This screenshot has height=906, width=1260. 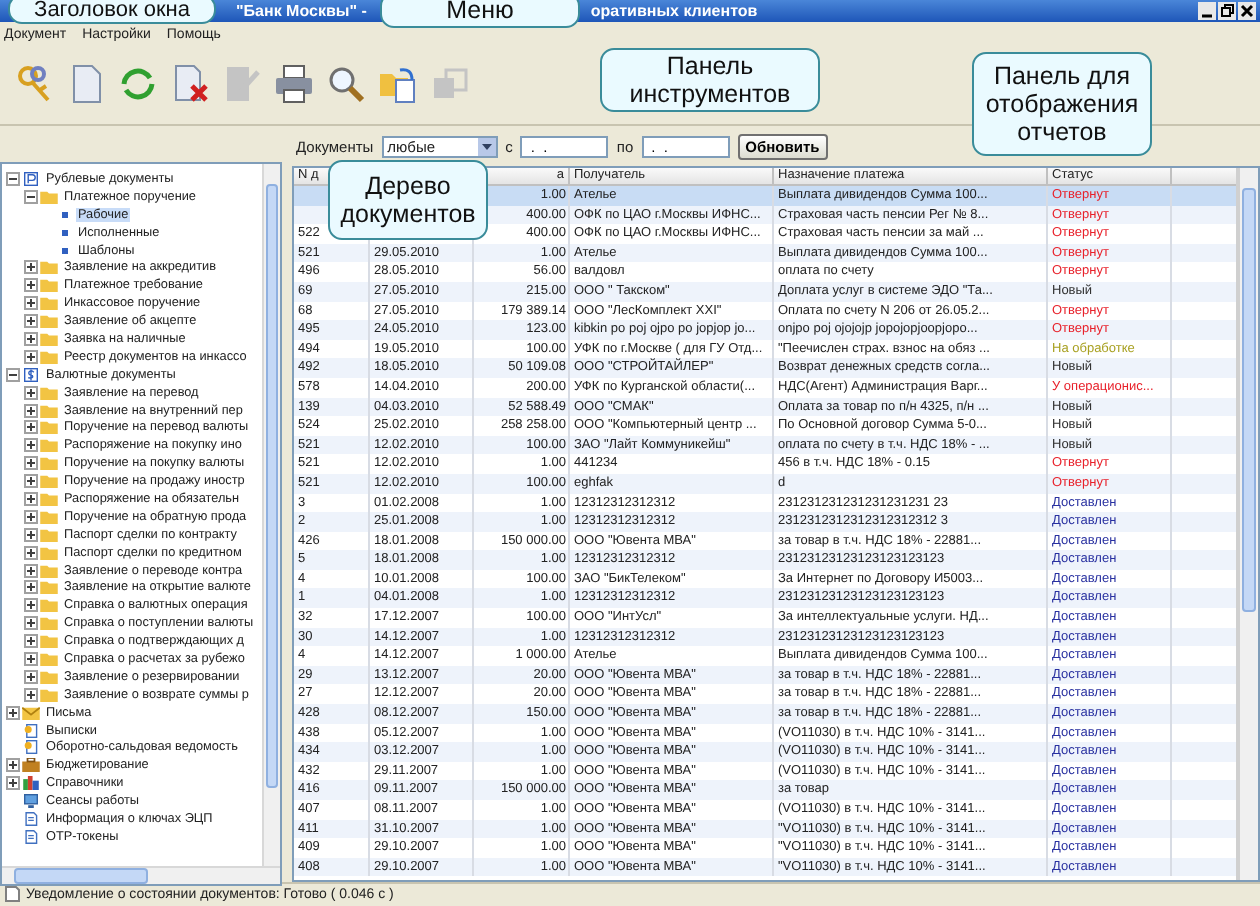 I want to click on callout-tooltip: Заголовок окна, so click(x=112, y=12).